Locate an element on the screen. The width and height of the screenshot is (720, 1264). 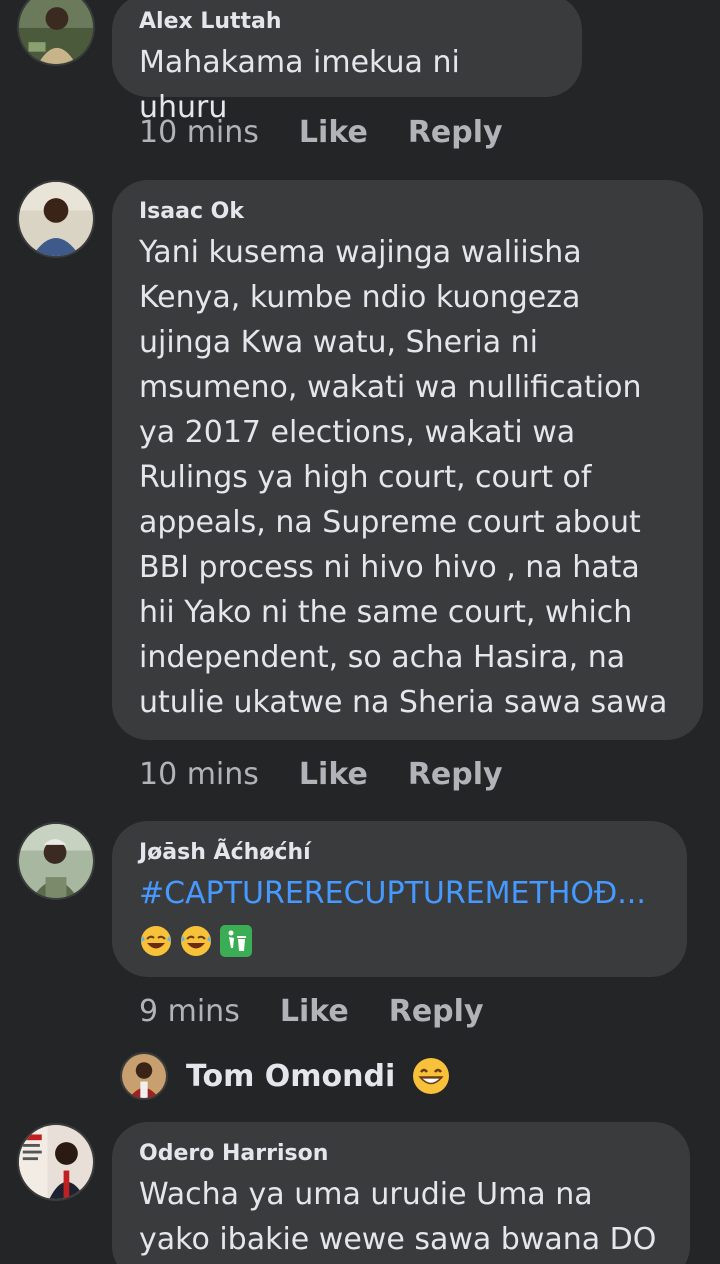
avatar-odero-harrison is located at coordinates (56, 1162).